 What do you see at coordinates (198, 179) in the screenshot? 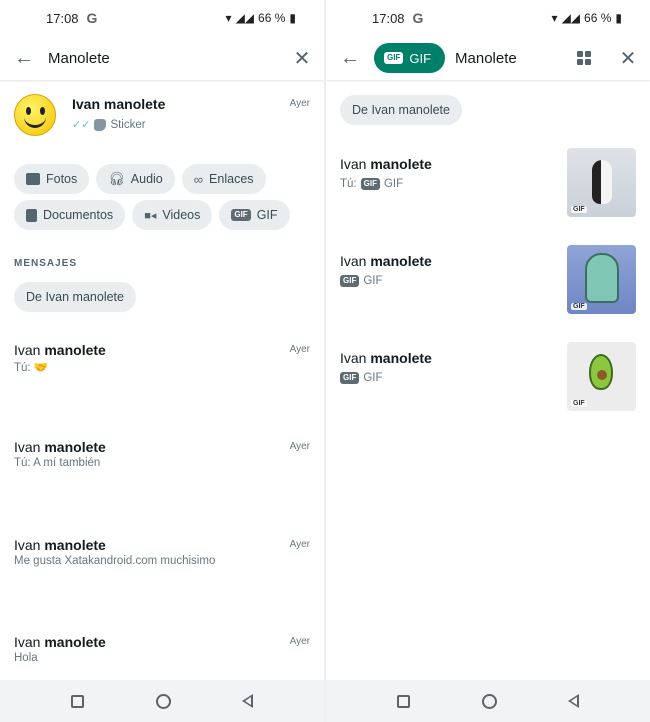
I see `link-icon: ∞` at bounding box center [198, 179].